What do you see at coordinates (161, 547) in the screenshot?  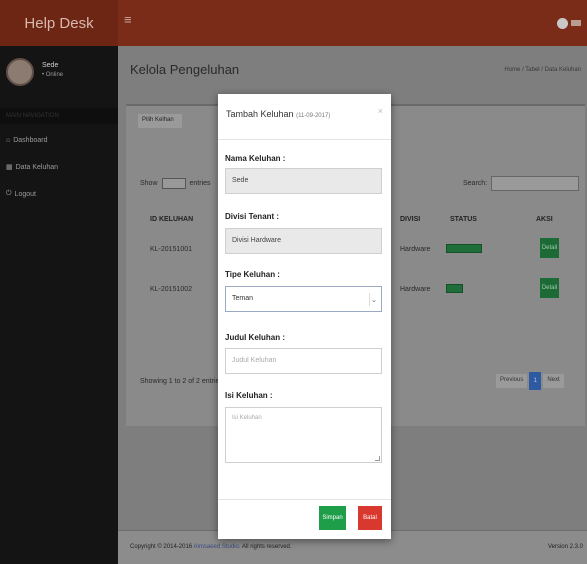 I see `copyright-prefix: Copyright © 2014-2016` at bounding box center [161, 547].